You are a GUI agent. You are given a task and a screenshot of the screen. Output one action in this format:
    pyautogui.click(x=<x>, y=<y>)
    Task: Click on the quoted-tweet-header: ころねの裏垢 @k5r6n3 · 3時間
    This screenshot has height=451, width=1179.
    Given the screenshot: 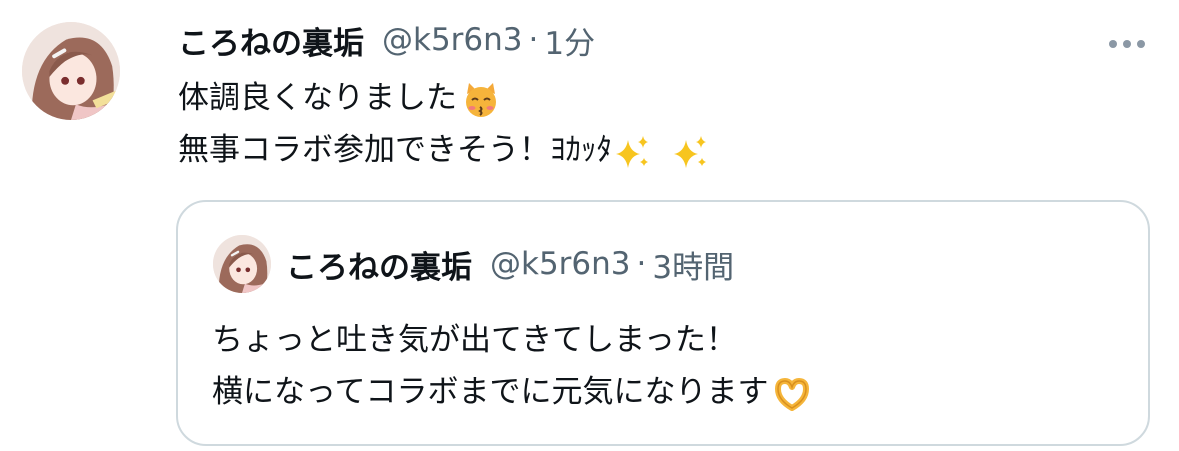 What is the action you would take?
    pyautogui.click(x=510, y=264)
    